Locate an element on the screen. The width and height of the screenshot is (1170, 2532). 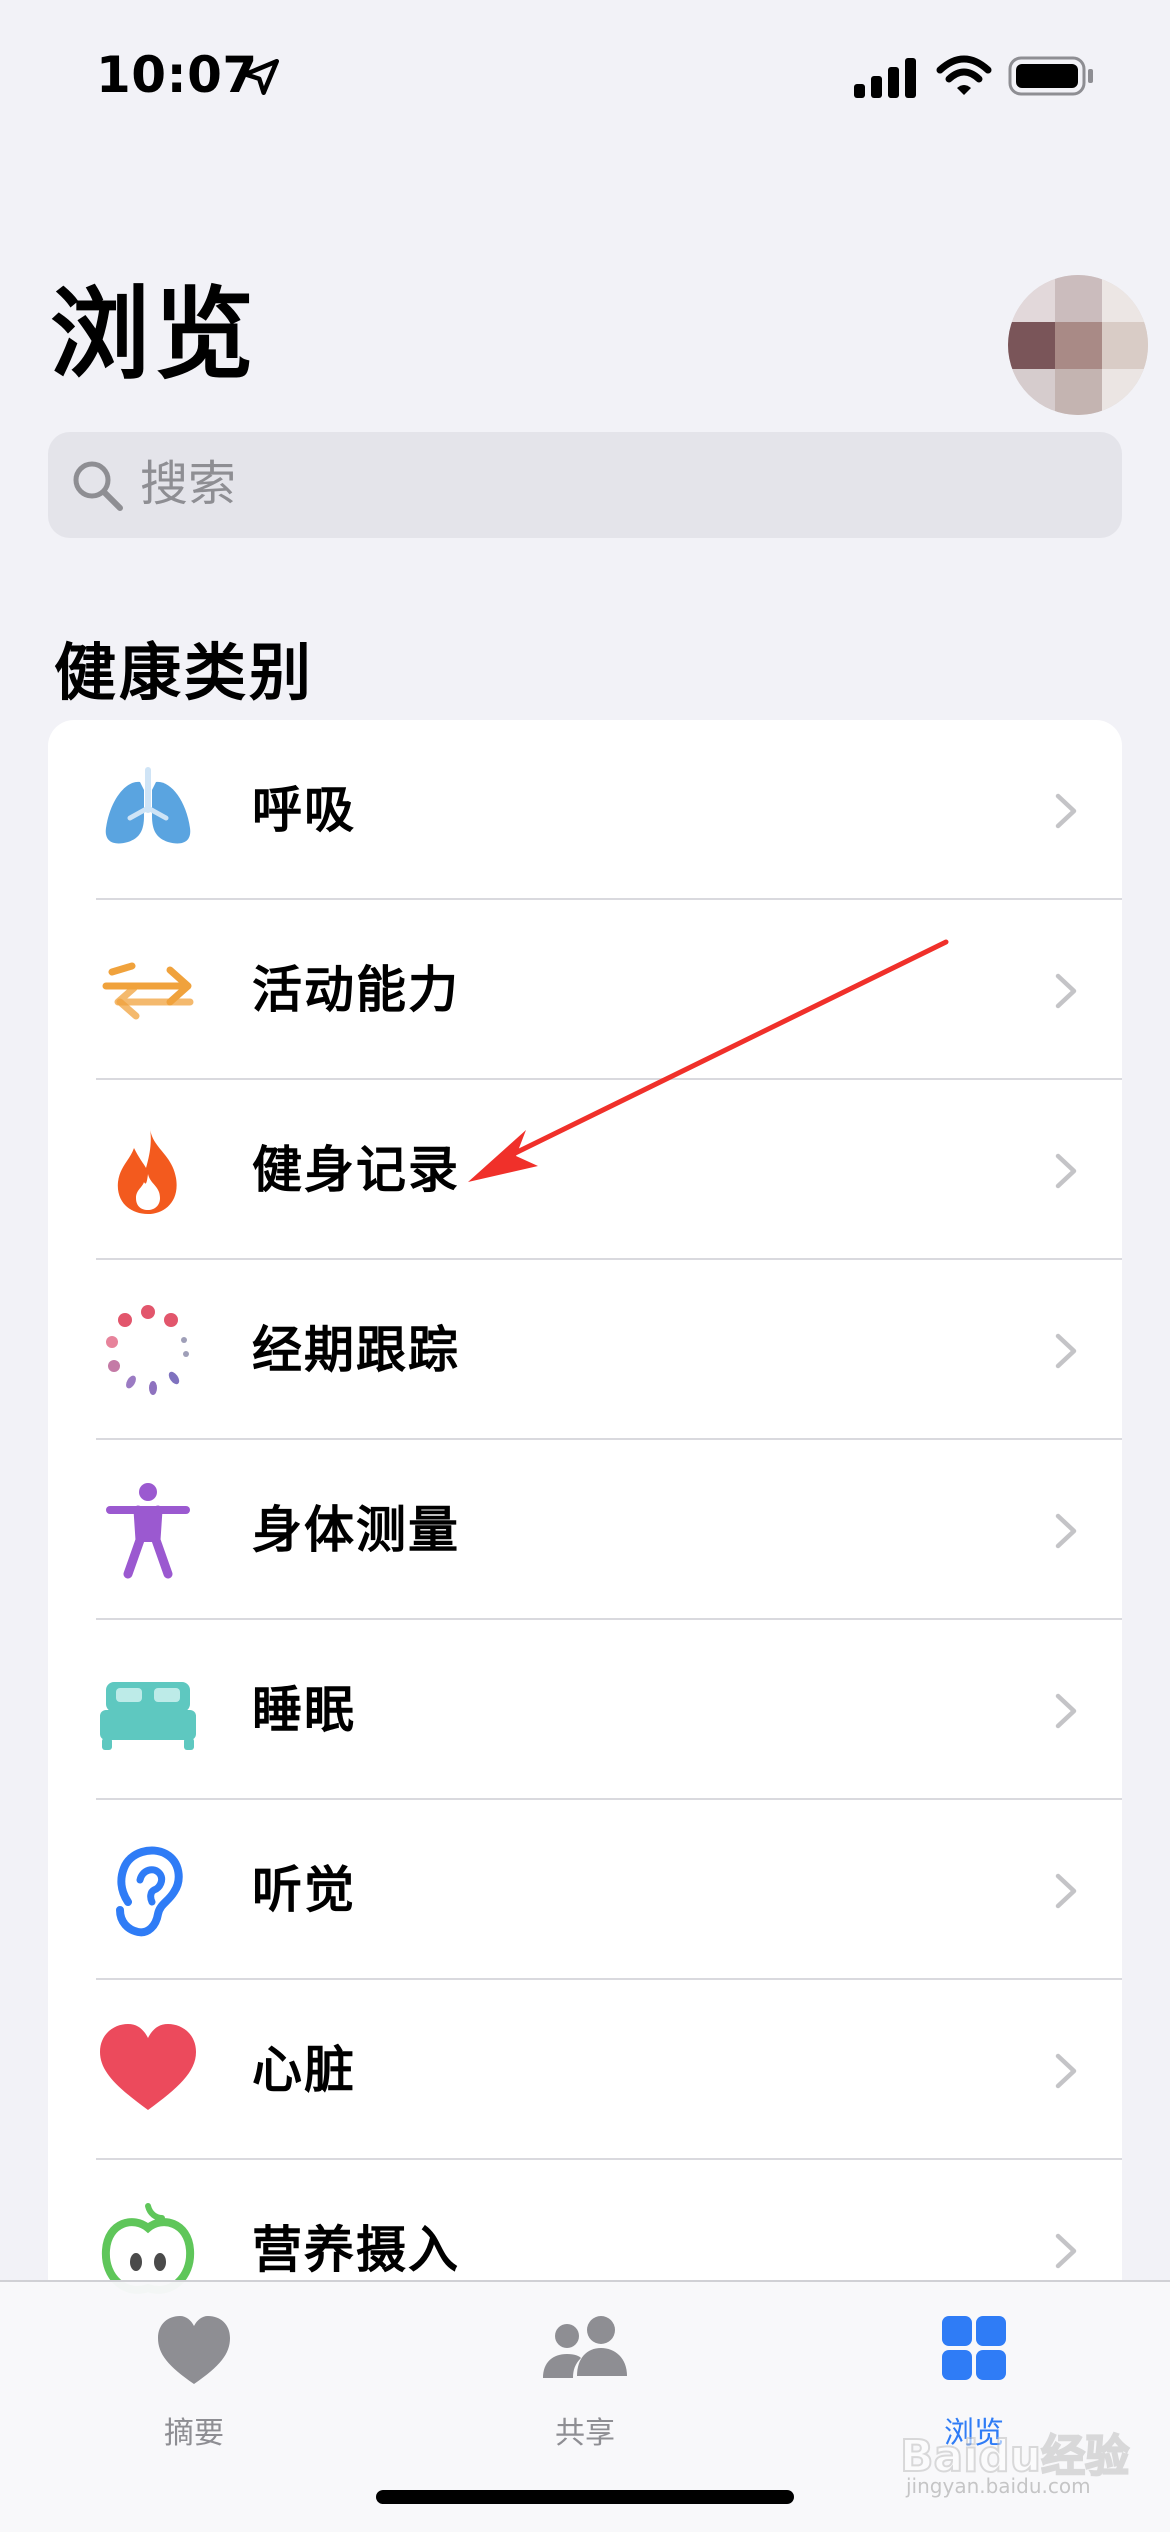
search-placeholder: 搜索 is located at coordinates (188, 484).